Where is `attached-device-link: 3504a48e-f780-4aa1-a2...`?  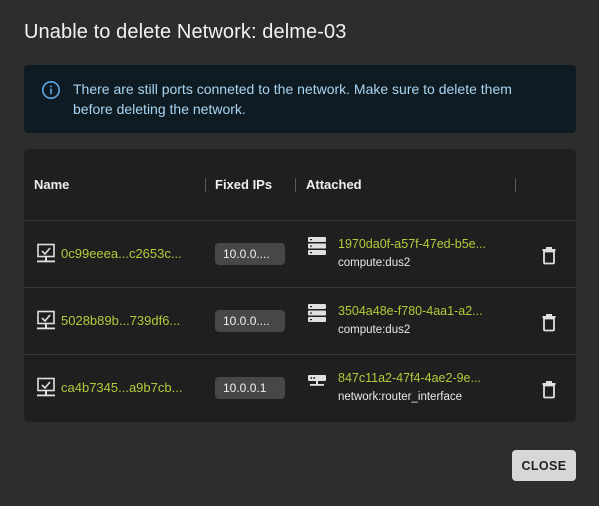
attached-device-link: 3504a48e-f780-4aa1-a2... is located at coordinates (422, 311).